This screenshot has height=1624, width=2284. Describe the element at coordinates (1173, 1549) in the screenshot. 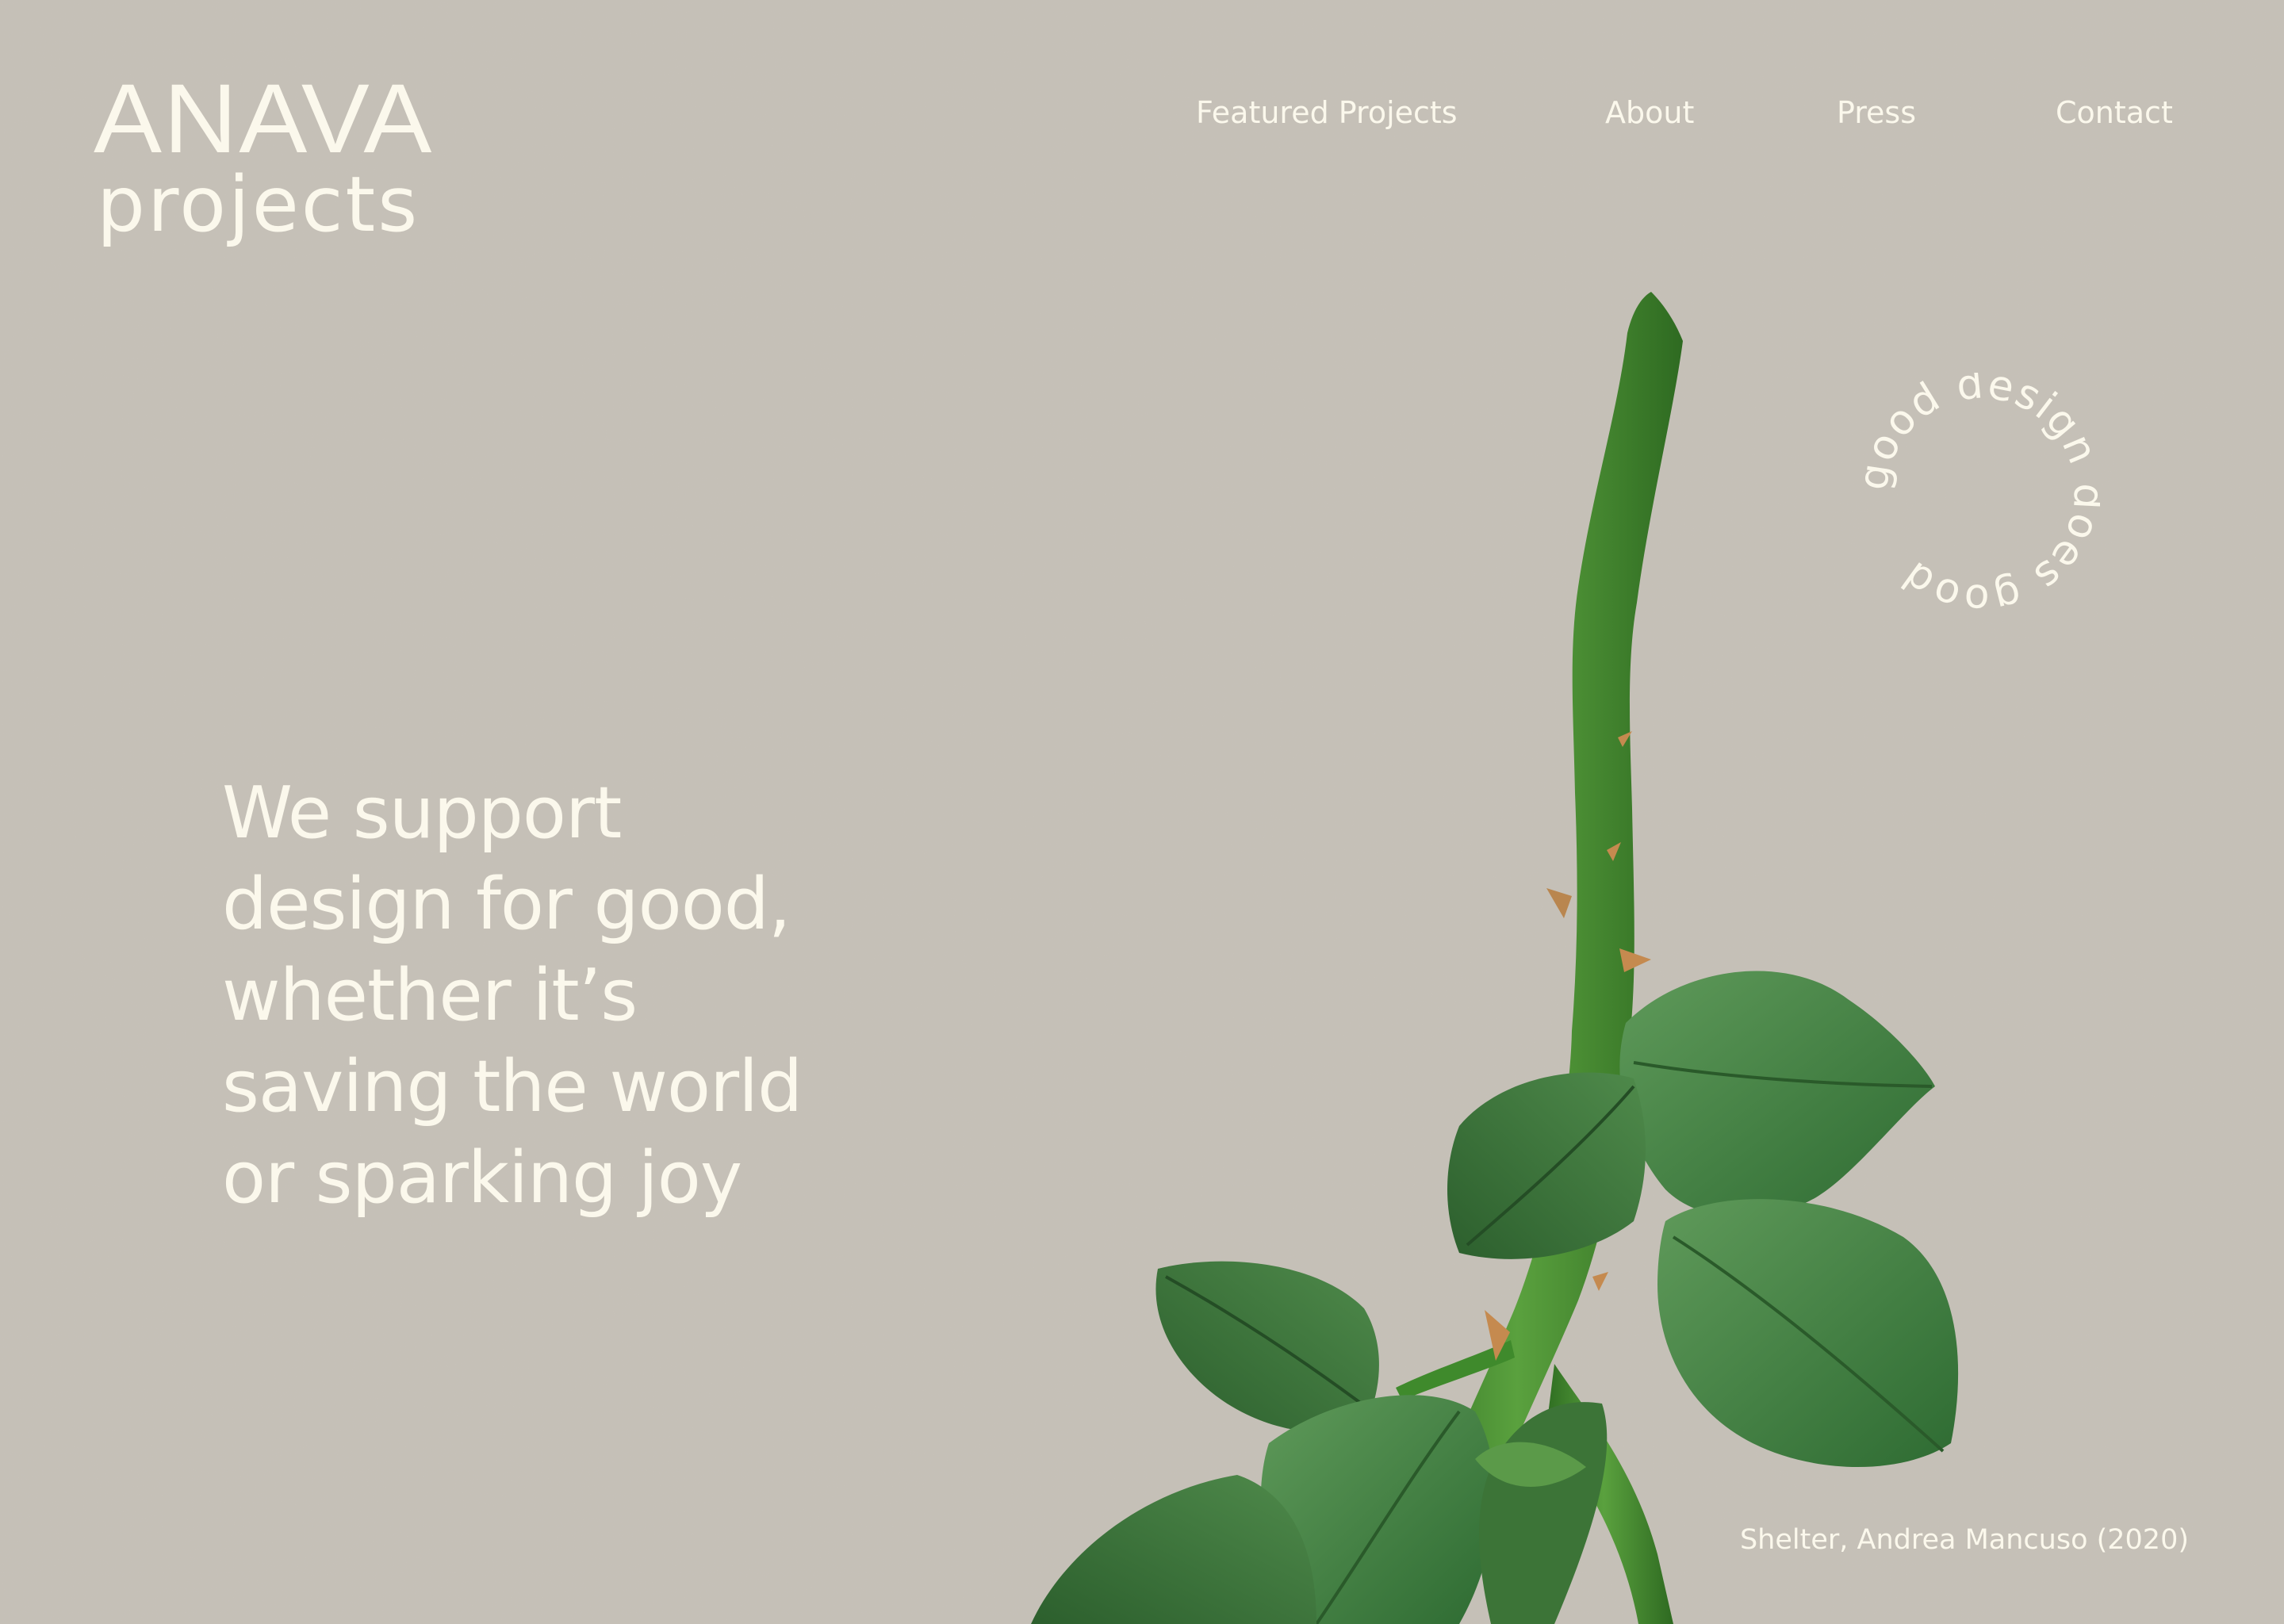

I see `leaf-bottom-left` at that location.